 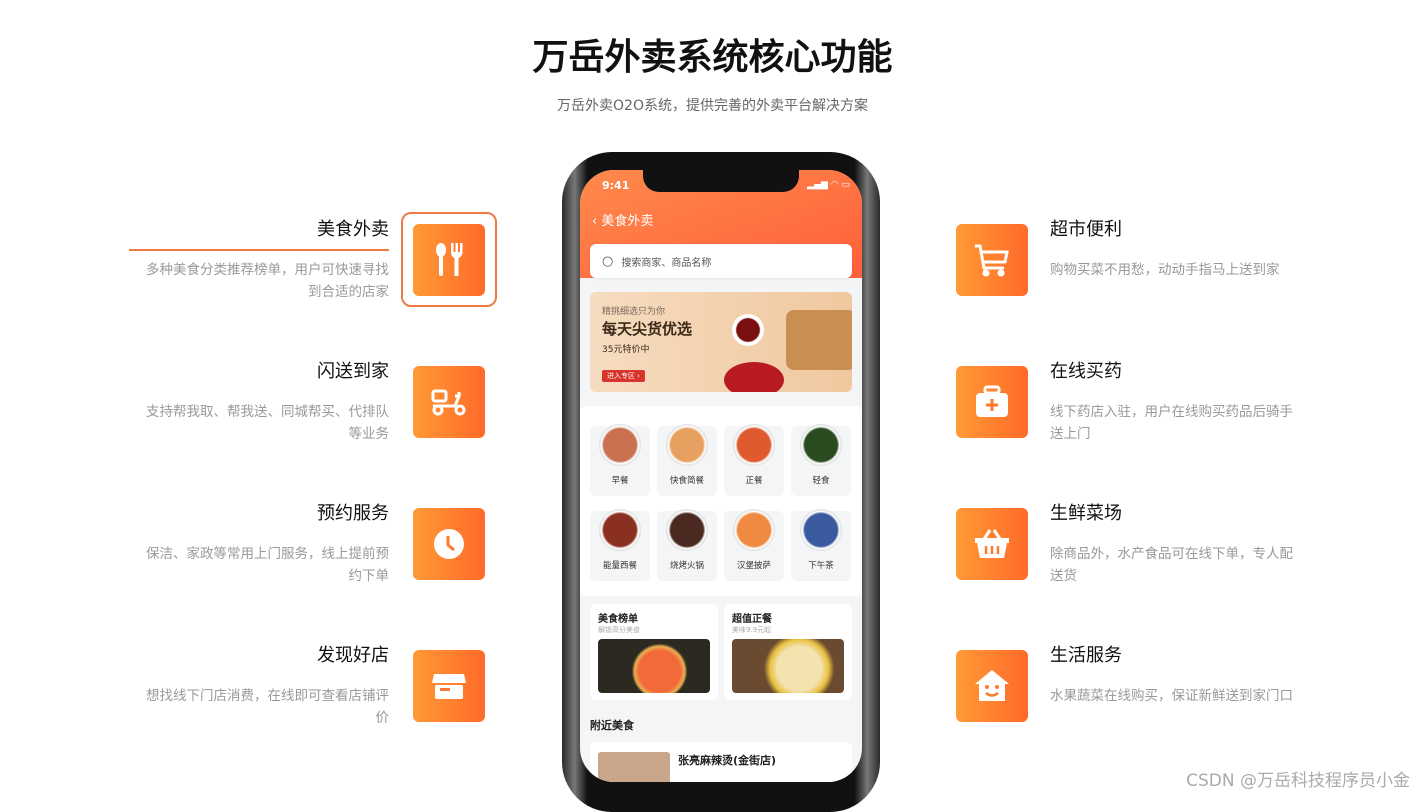 I want to click on back-button: ‹ 美食外卖, so click(x=622, y=219).